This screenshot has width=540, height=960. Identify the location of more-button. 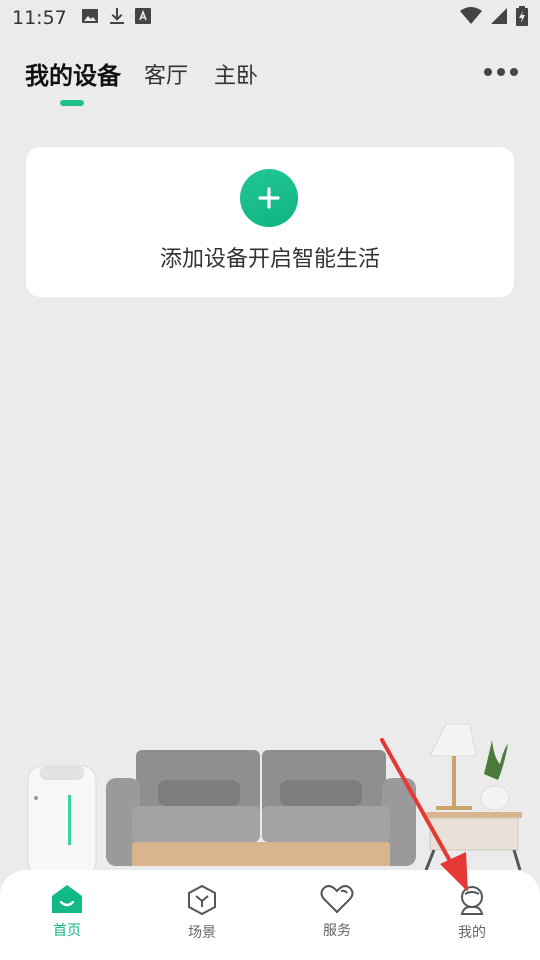
(501, 72).